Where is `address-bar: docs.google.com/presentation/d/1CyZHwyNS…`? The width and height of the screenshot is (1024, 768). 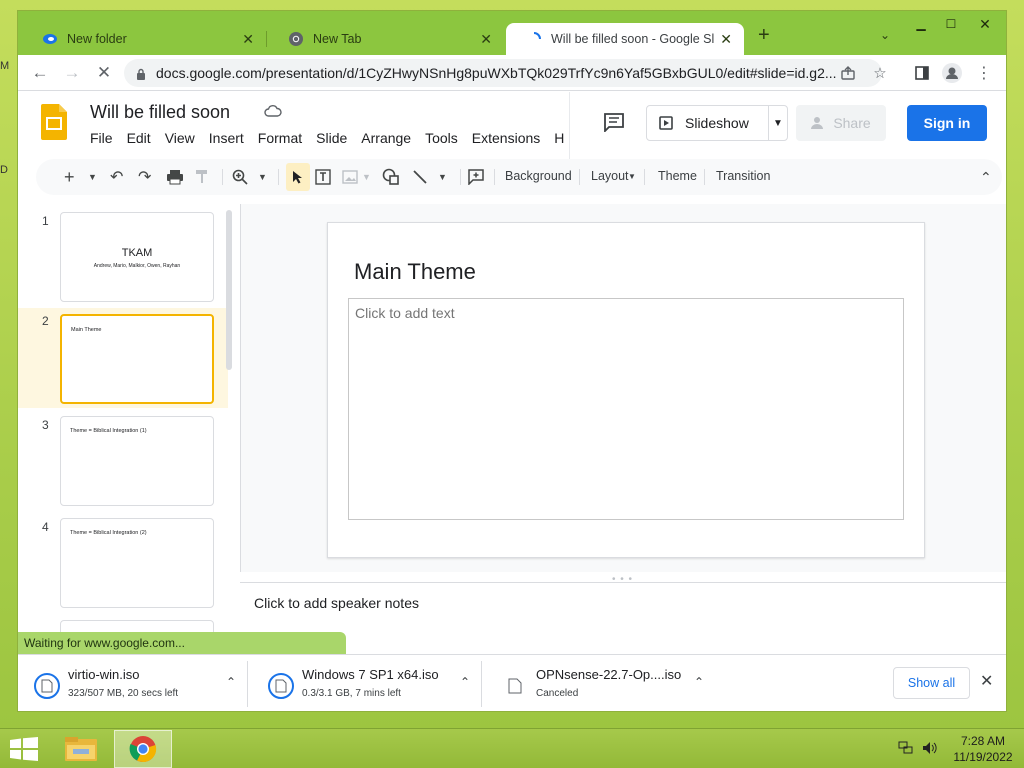 address-bar: docs.google.com/presentation/d/1CyZHwyNS… is located at coordinates (503, 73).